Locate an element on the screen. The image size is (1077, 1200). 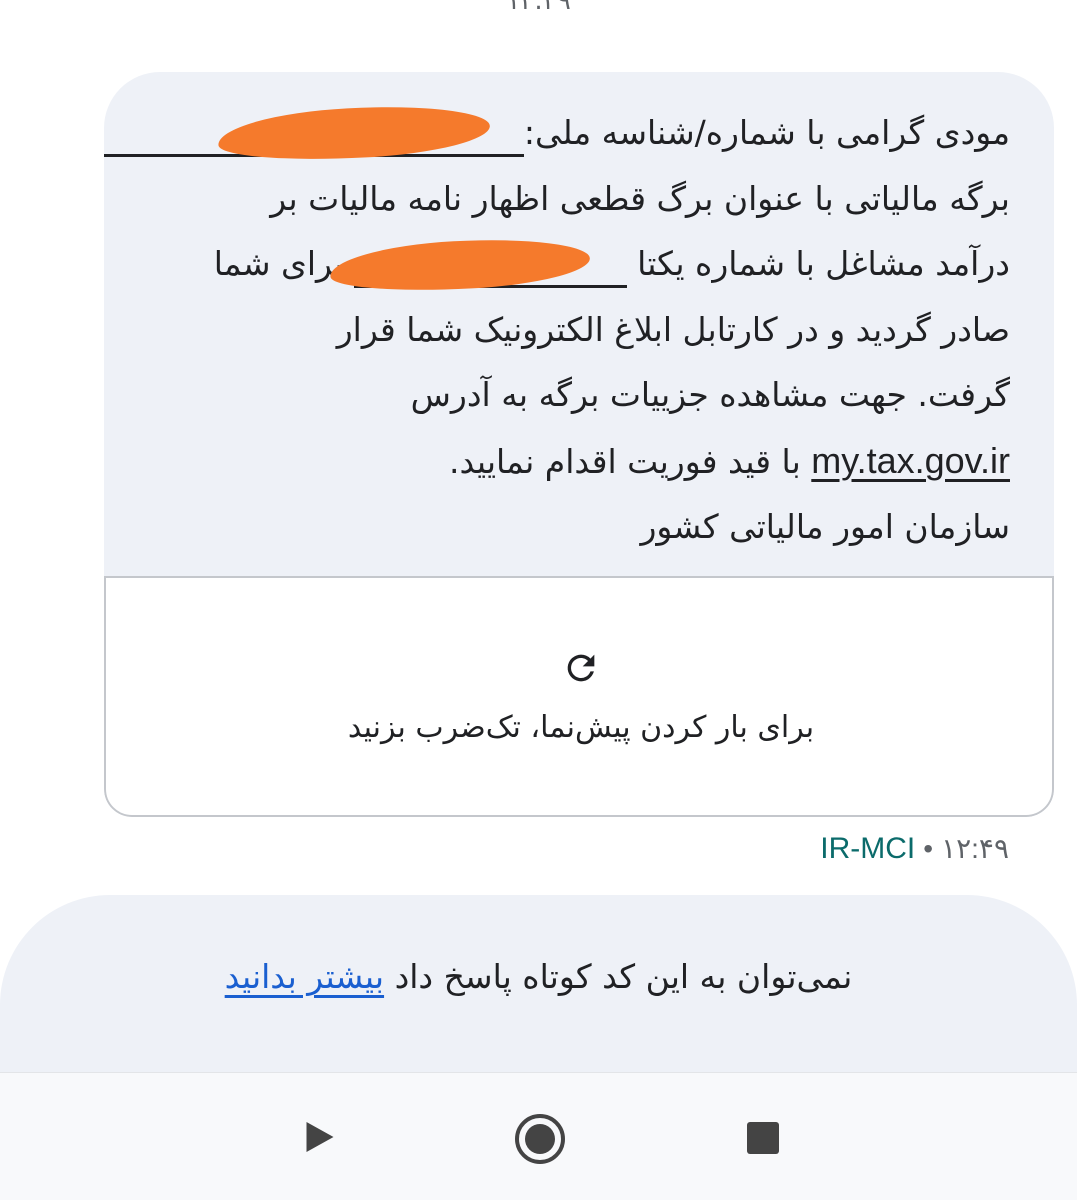
message-meta: IR-MCI • ۱۲:۴۹ is located at coordinates (914, 849).